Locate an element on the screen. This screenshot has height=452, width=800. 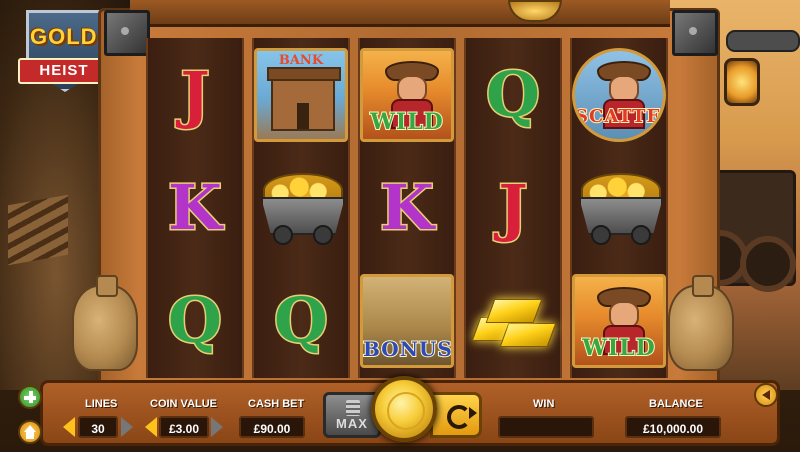
reel-3: WILD K BONUS is located at coordinates (407, 208).